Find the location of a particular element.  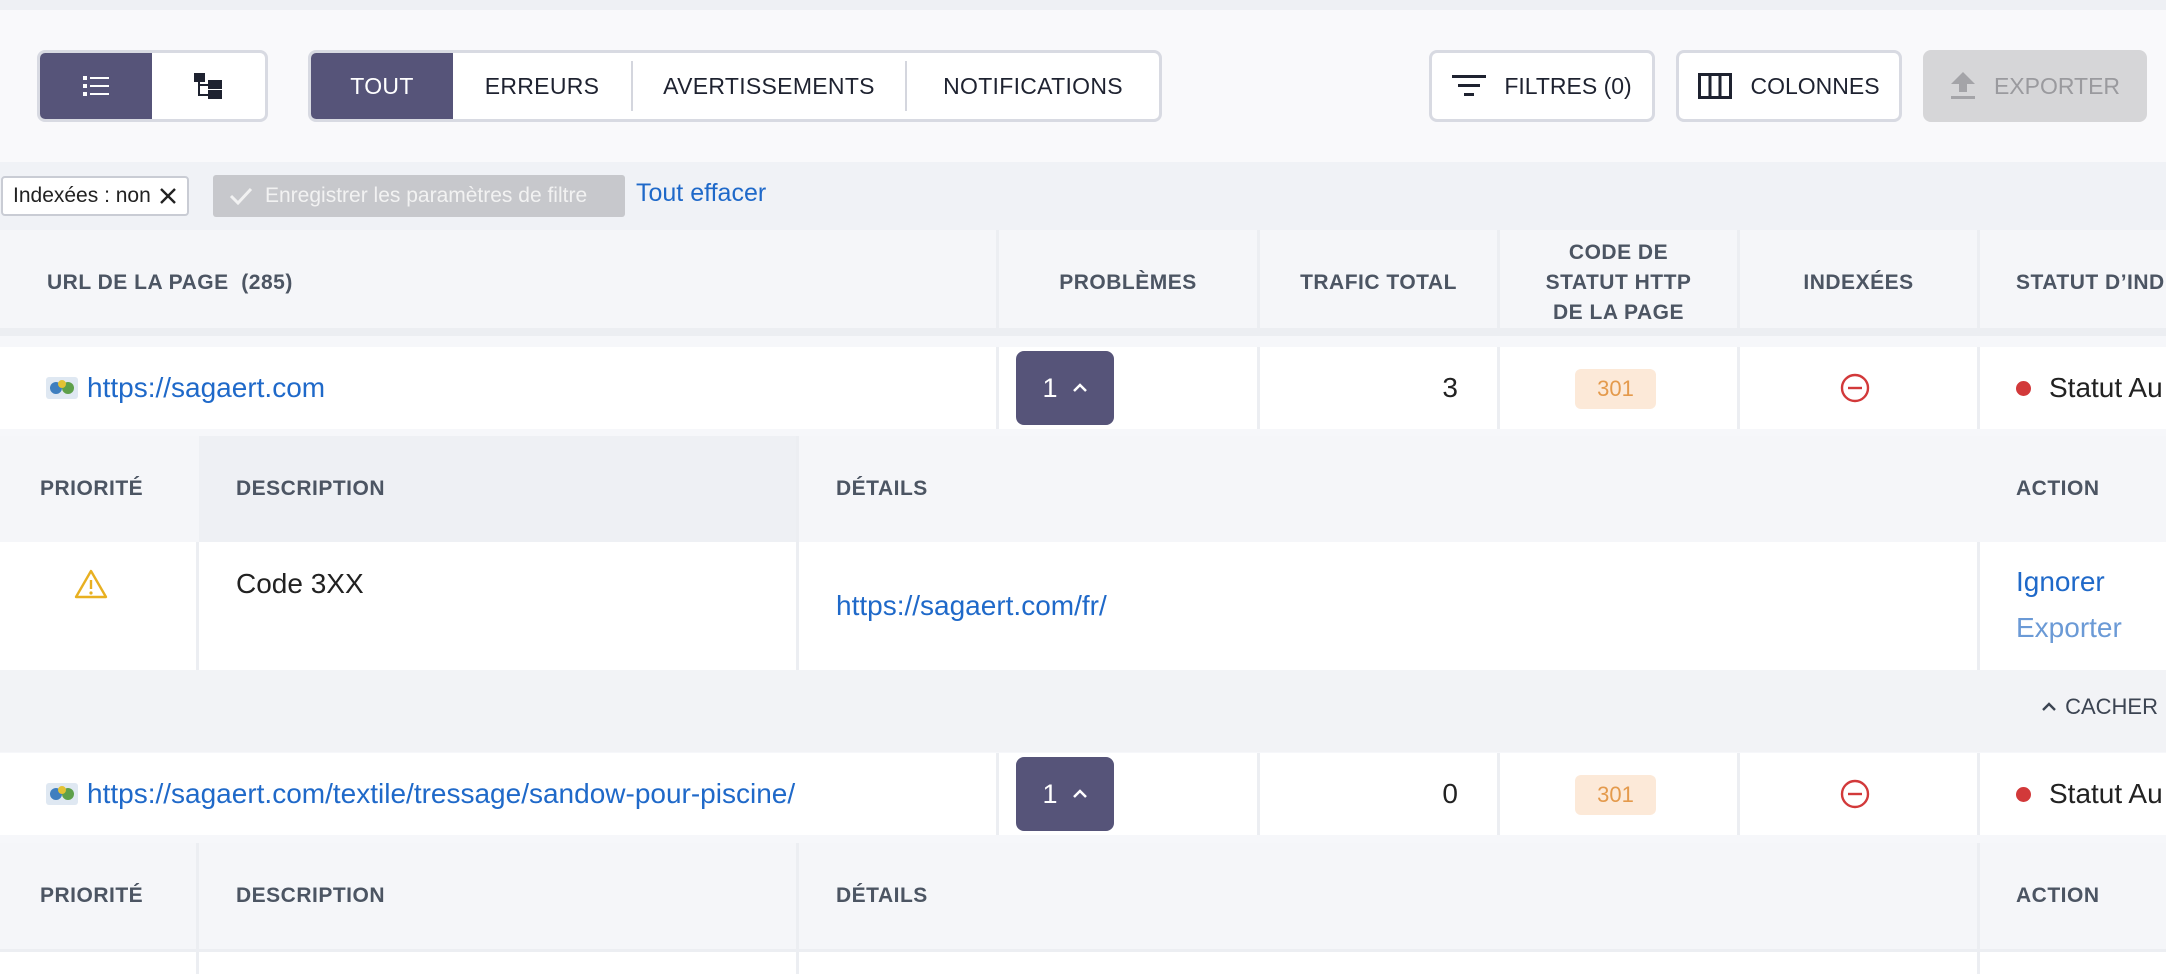

issue-details-link: https://sagaert.com/fr/ is located at coordinates (971, 606).